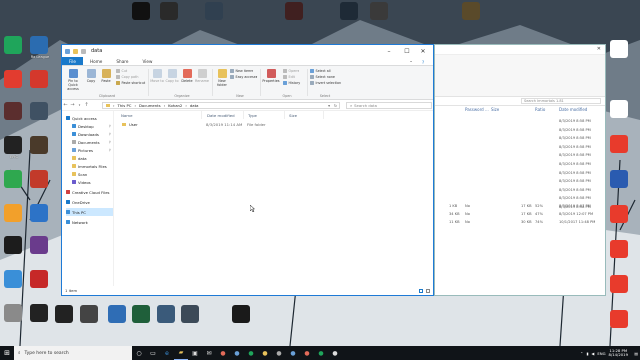 Image resolution: width=640 pixels, height=360 pixels. Describe the element at coordinates (89, 222) in the screenshot. I see `sidebar-item-network: Network` at that location.